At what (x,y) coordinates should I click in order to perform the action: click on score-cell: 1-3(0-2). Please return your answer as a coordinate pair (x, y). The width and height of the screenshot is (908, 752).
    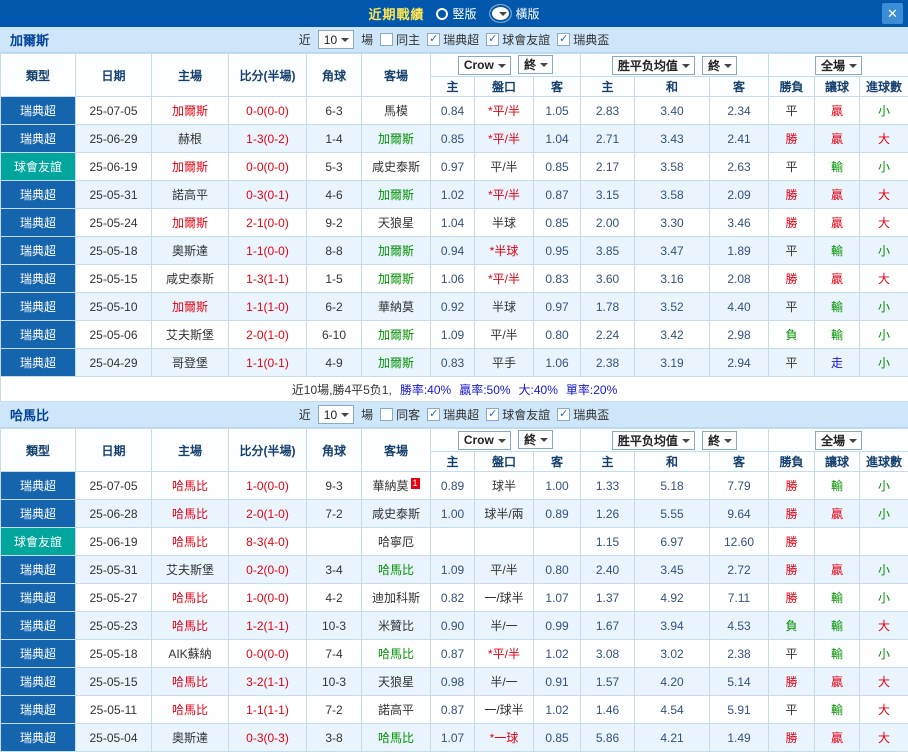
    Looking at the image, I should click on (268, 139).